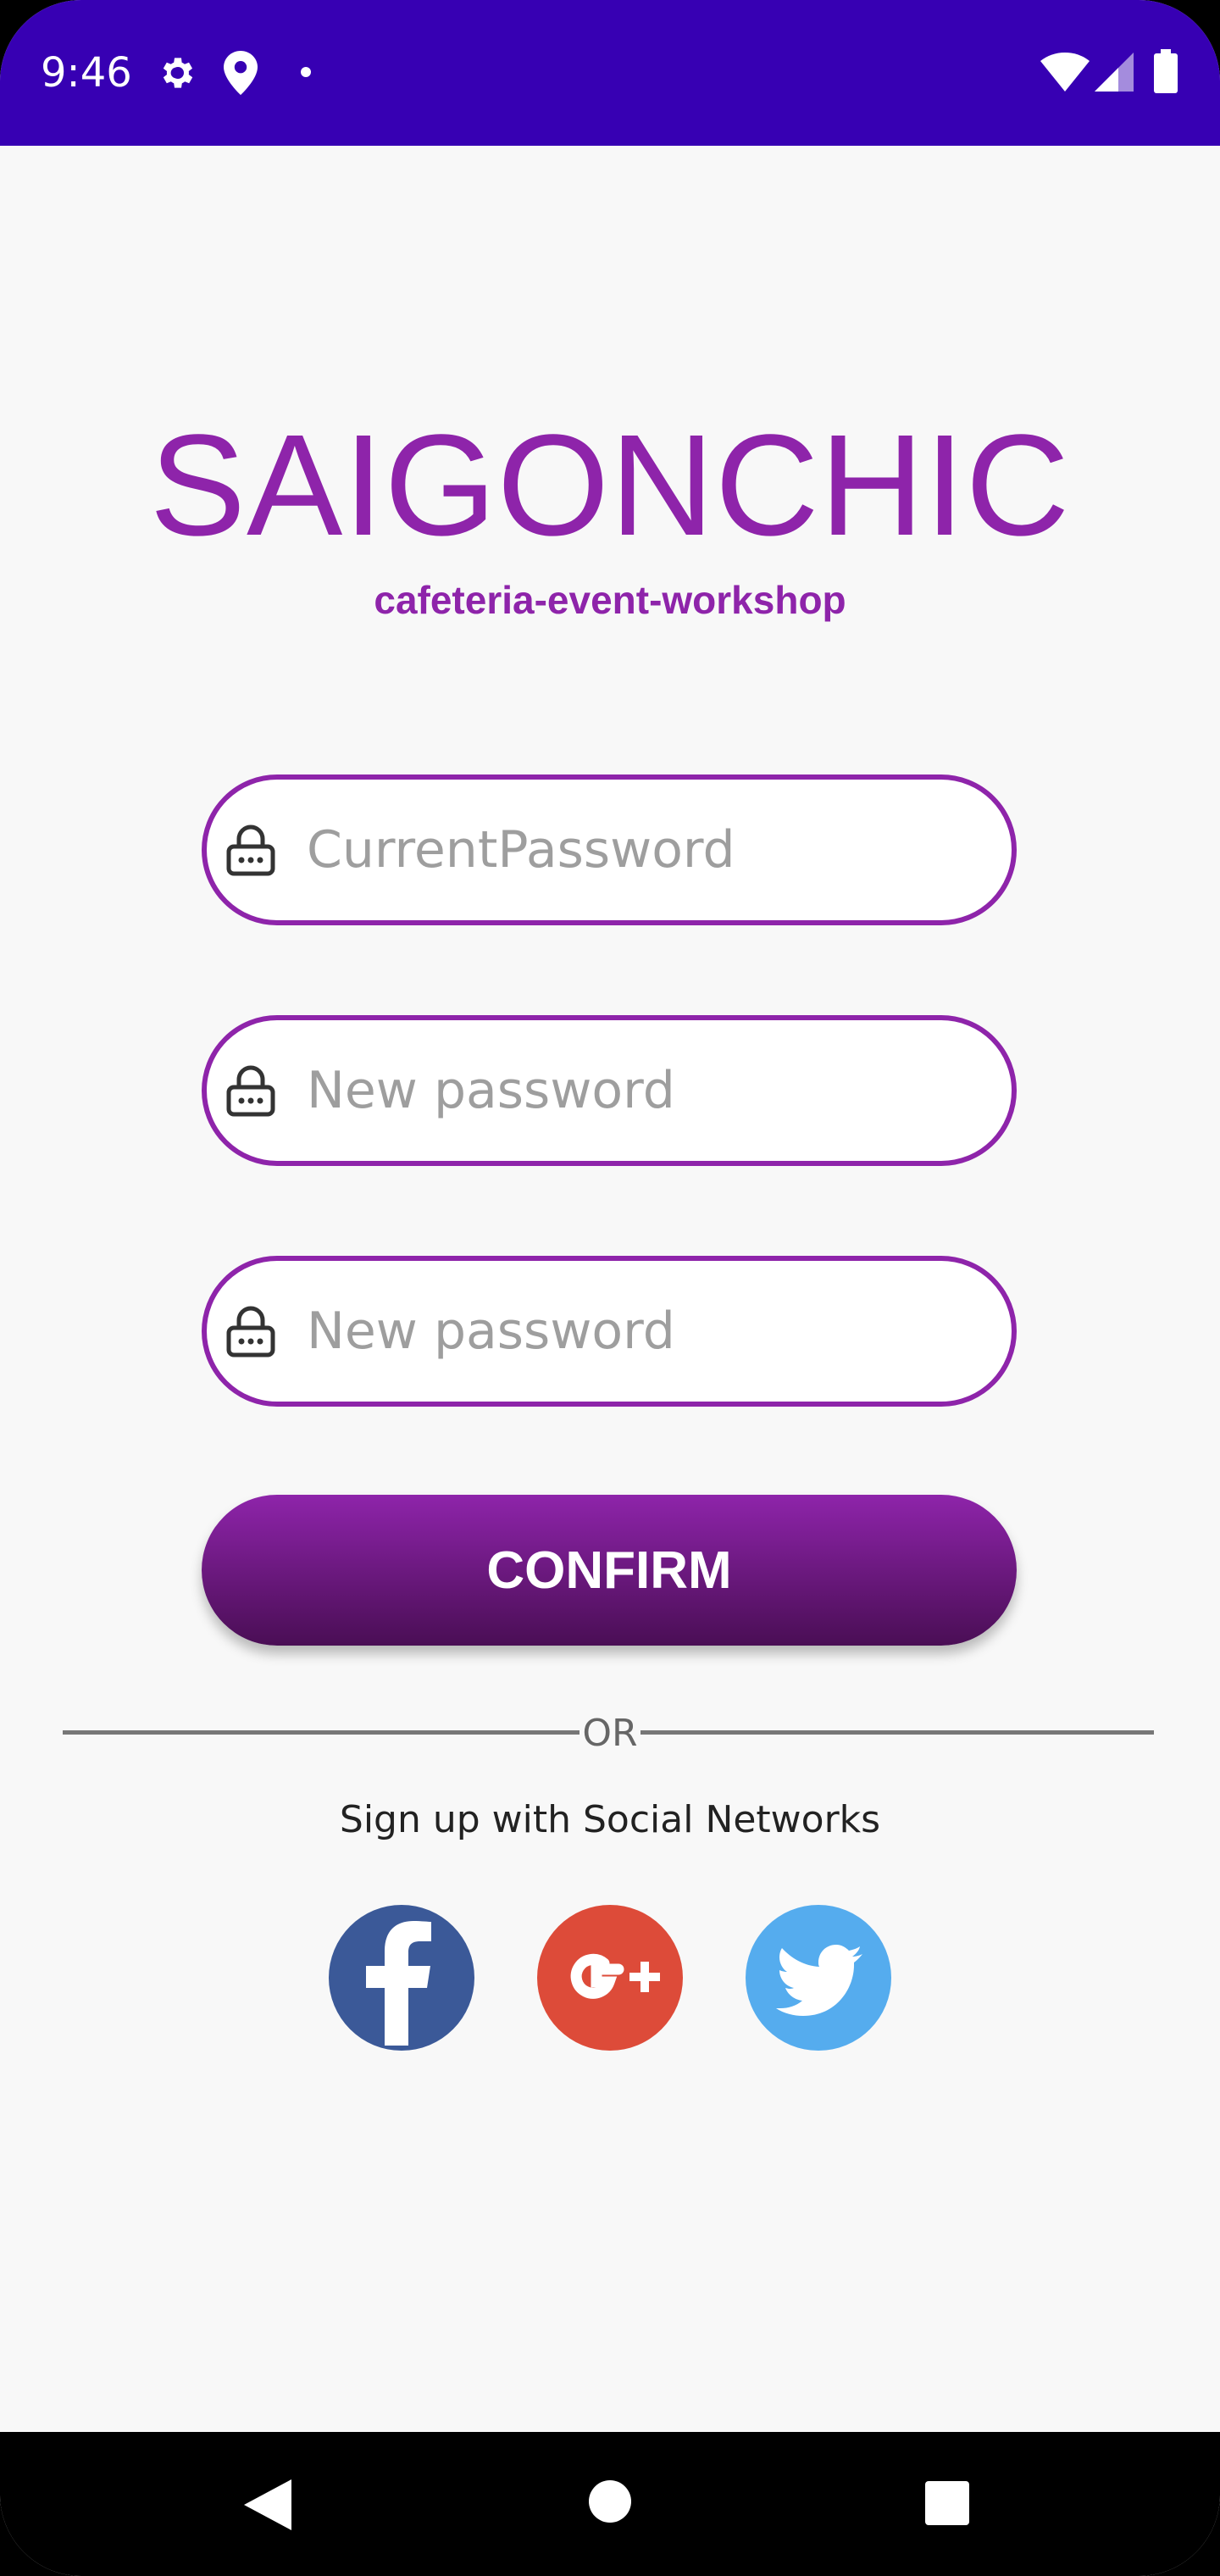  Describe the element at coordinates (176, 73) in the screenshot. I see `gear-icon` at that location.